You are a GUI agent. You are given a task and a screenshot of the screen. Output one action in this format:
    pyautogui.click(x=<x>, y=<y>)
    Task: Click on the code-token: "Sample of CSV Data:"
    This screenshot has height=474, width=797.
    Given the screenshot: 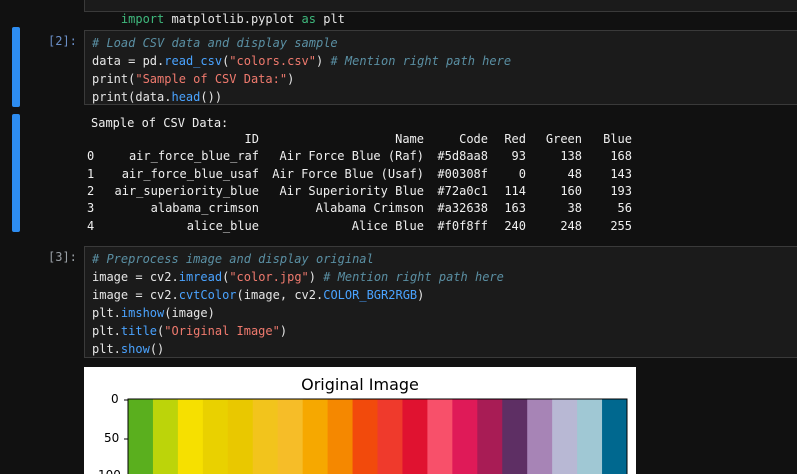 What is the action you would take?
    pyautogui.click(x=211, y=79)
    